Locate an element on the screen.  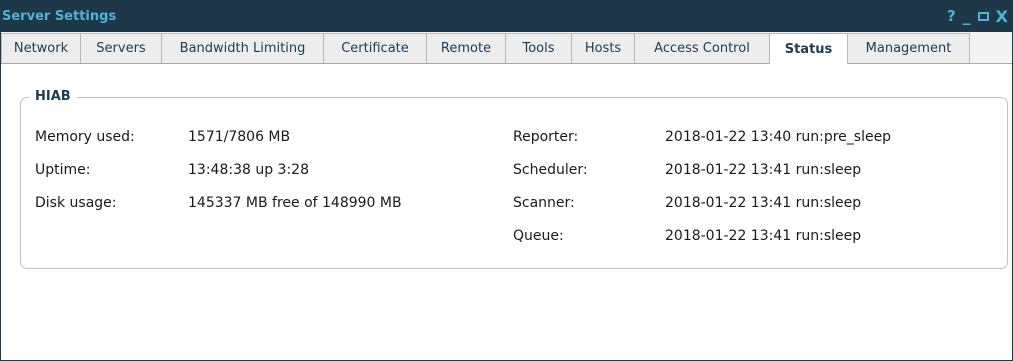
scheduler-label: Scheduler: is located at coordinates (550, 170).